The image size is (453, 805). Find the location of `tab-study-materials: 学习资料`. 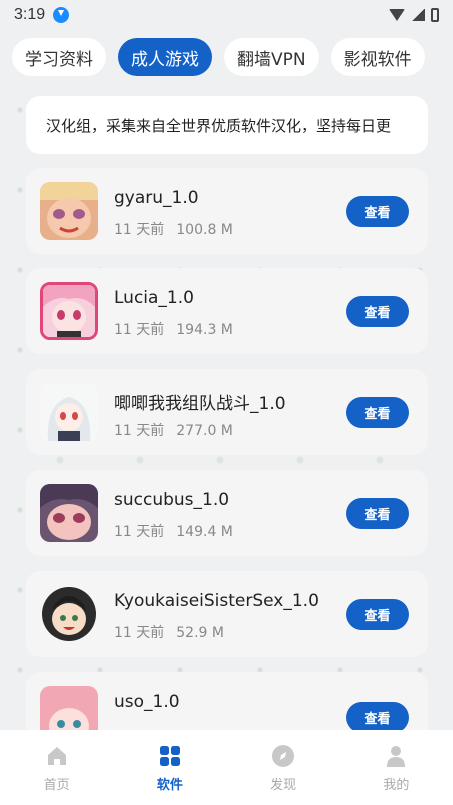

tab-study-materials: 学习资料 is located at coordinates (59, 57).